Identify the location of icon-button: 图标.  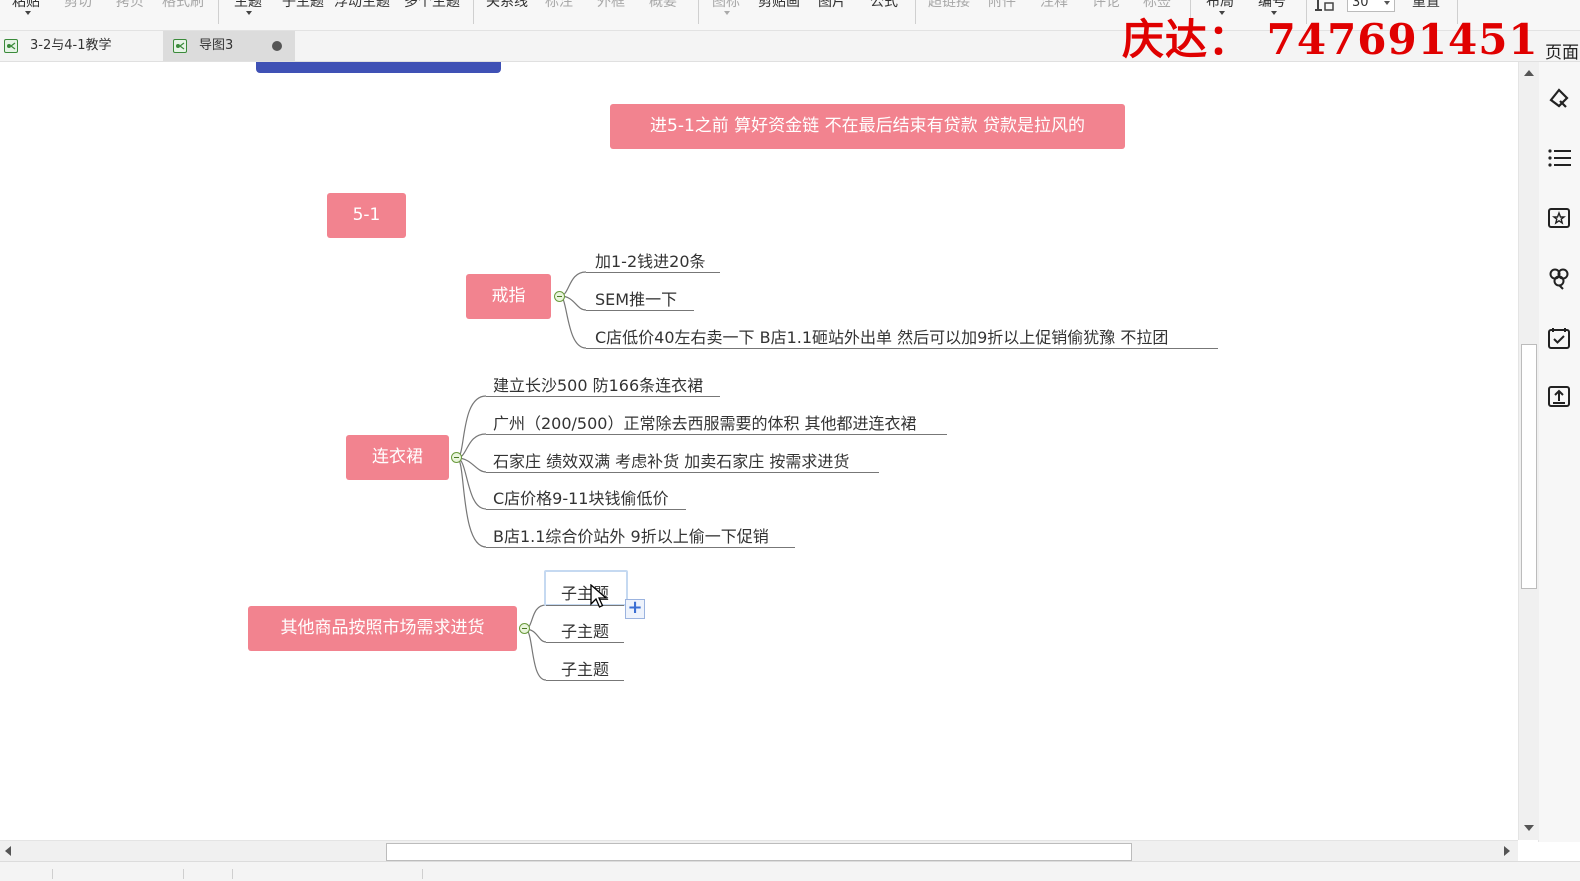
(726, 5).